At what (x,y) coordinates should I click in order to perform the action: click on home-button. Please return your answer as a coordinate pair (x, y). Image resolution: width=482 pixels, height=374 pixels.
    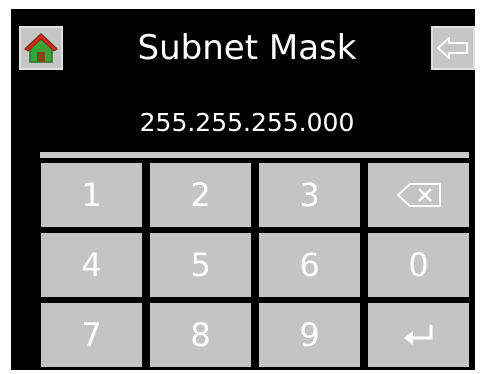
    Looking at the image, I should click on (41, 48).